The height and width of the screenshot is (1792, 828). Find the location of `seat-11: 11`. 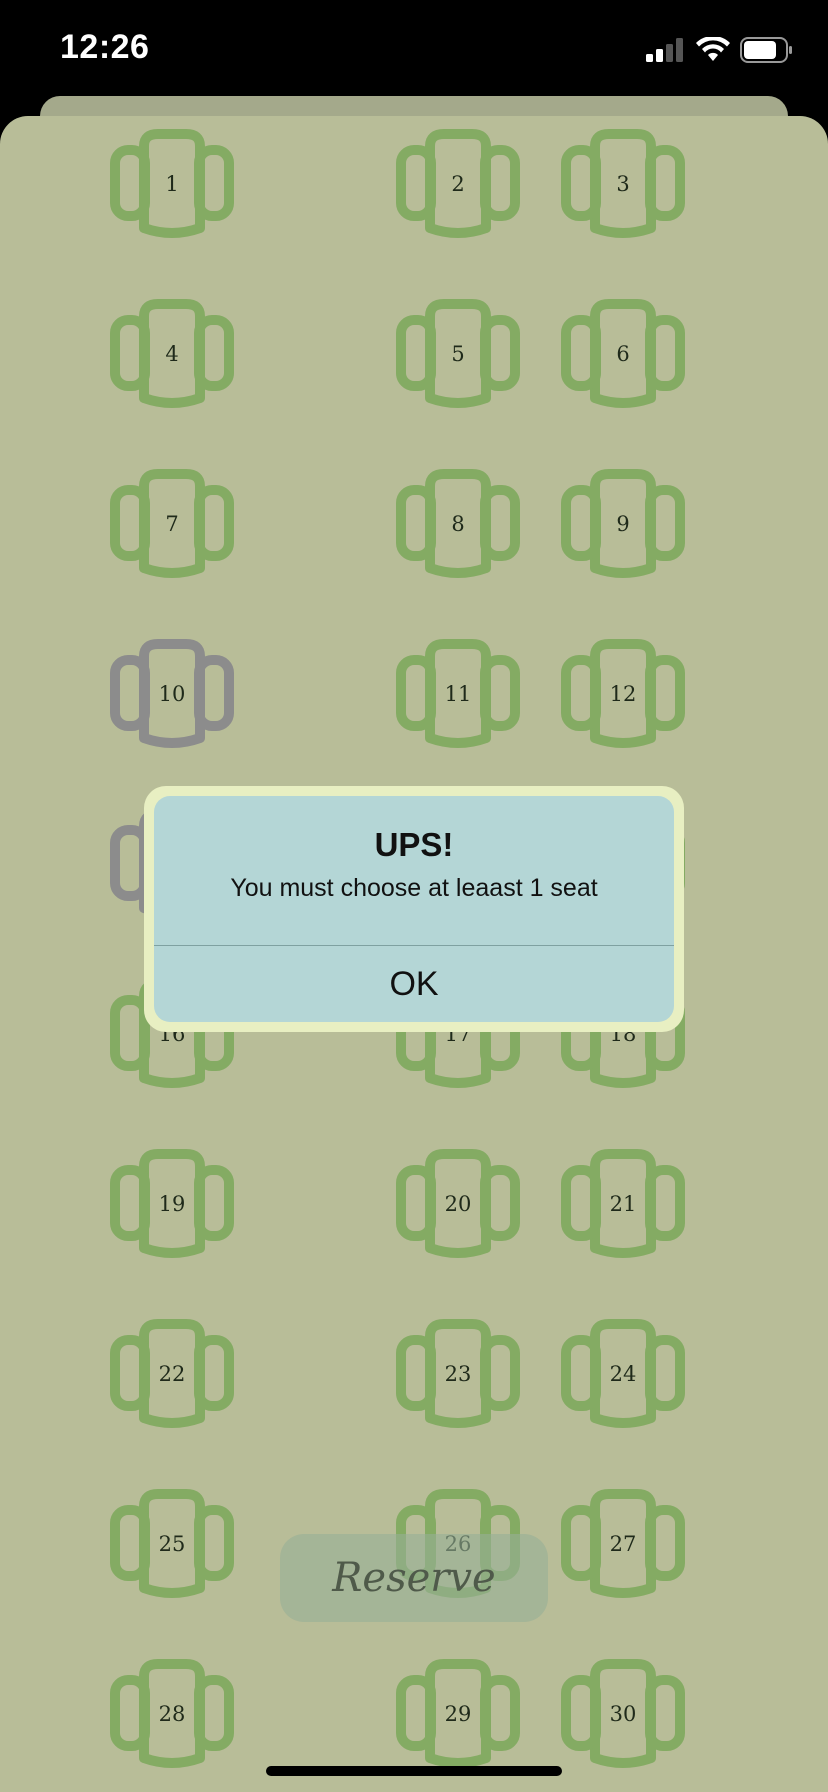

seat-11: 11 is located at coordinates (458, 694).